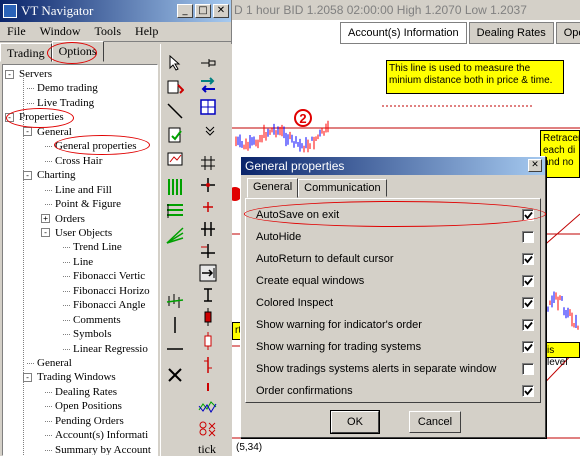 The height and width of the screenshot is (456, 580). Describe the element at coordinates (175, 211) in the screenshot. I see `fibonacci-horizontal-icon` at that location.